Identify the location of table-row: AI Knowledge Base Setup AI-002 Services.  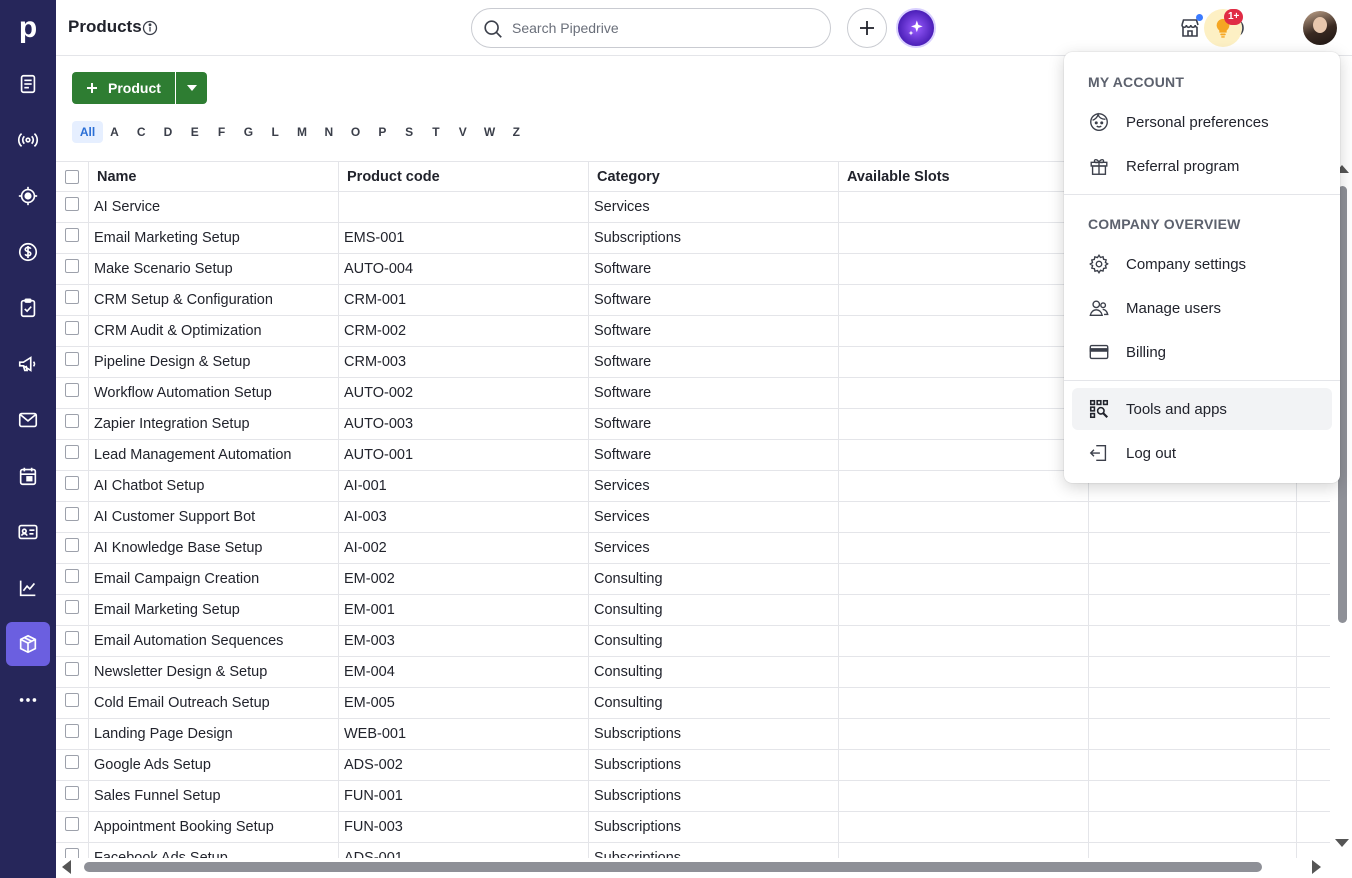
(693, 548).